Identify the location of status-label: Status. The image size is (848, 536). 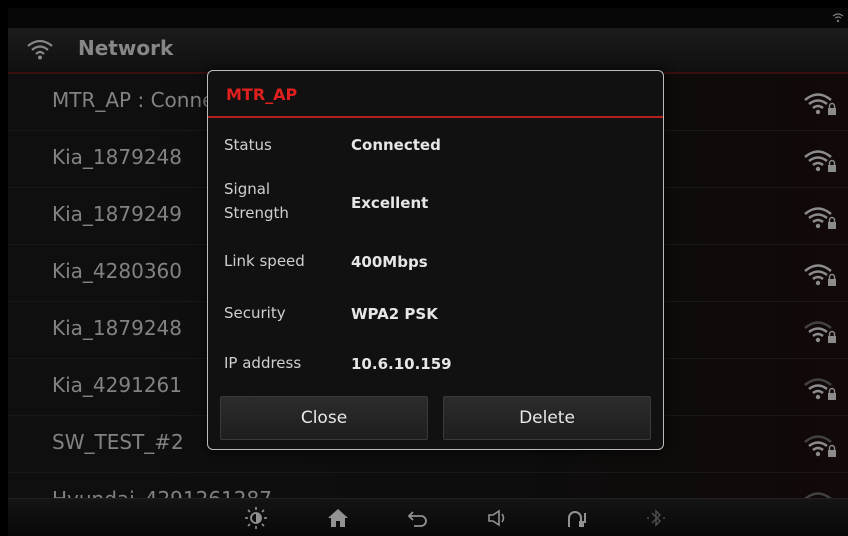
(248, 145).